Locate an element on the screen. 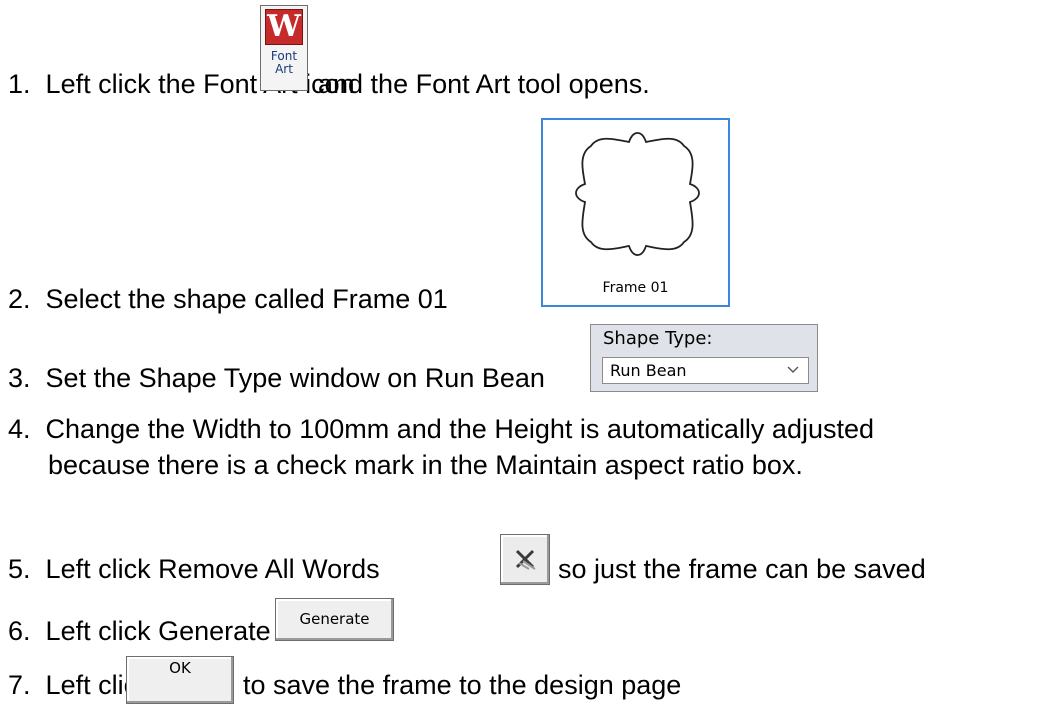 This screenshot has width=1044, height=719. frame-caption: Frame 01 is located at coordinates (635, 288).